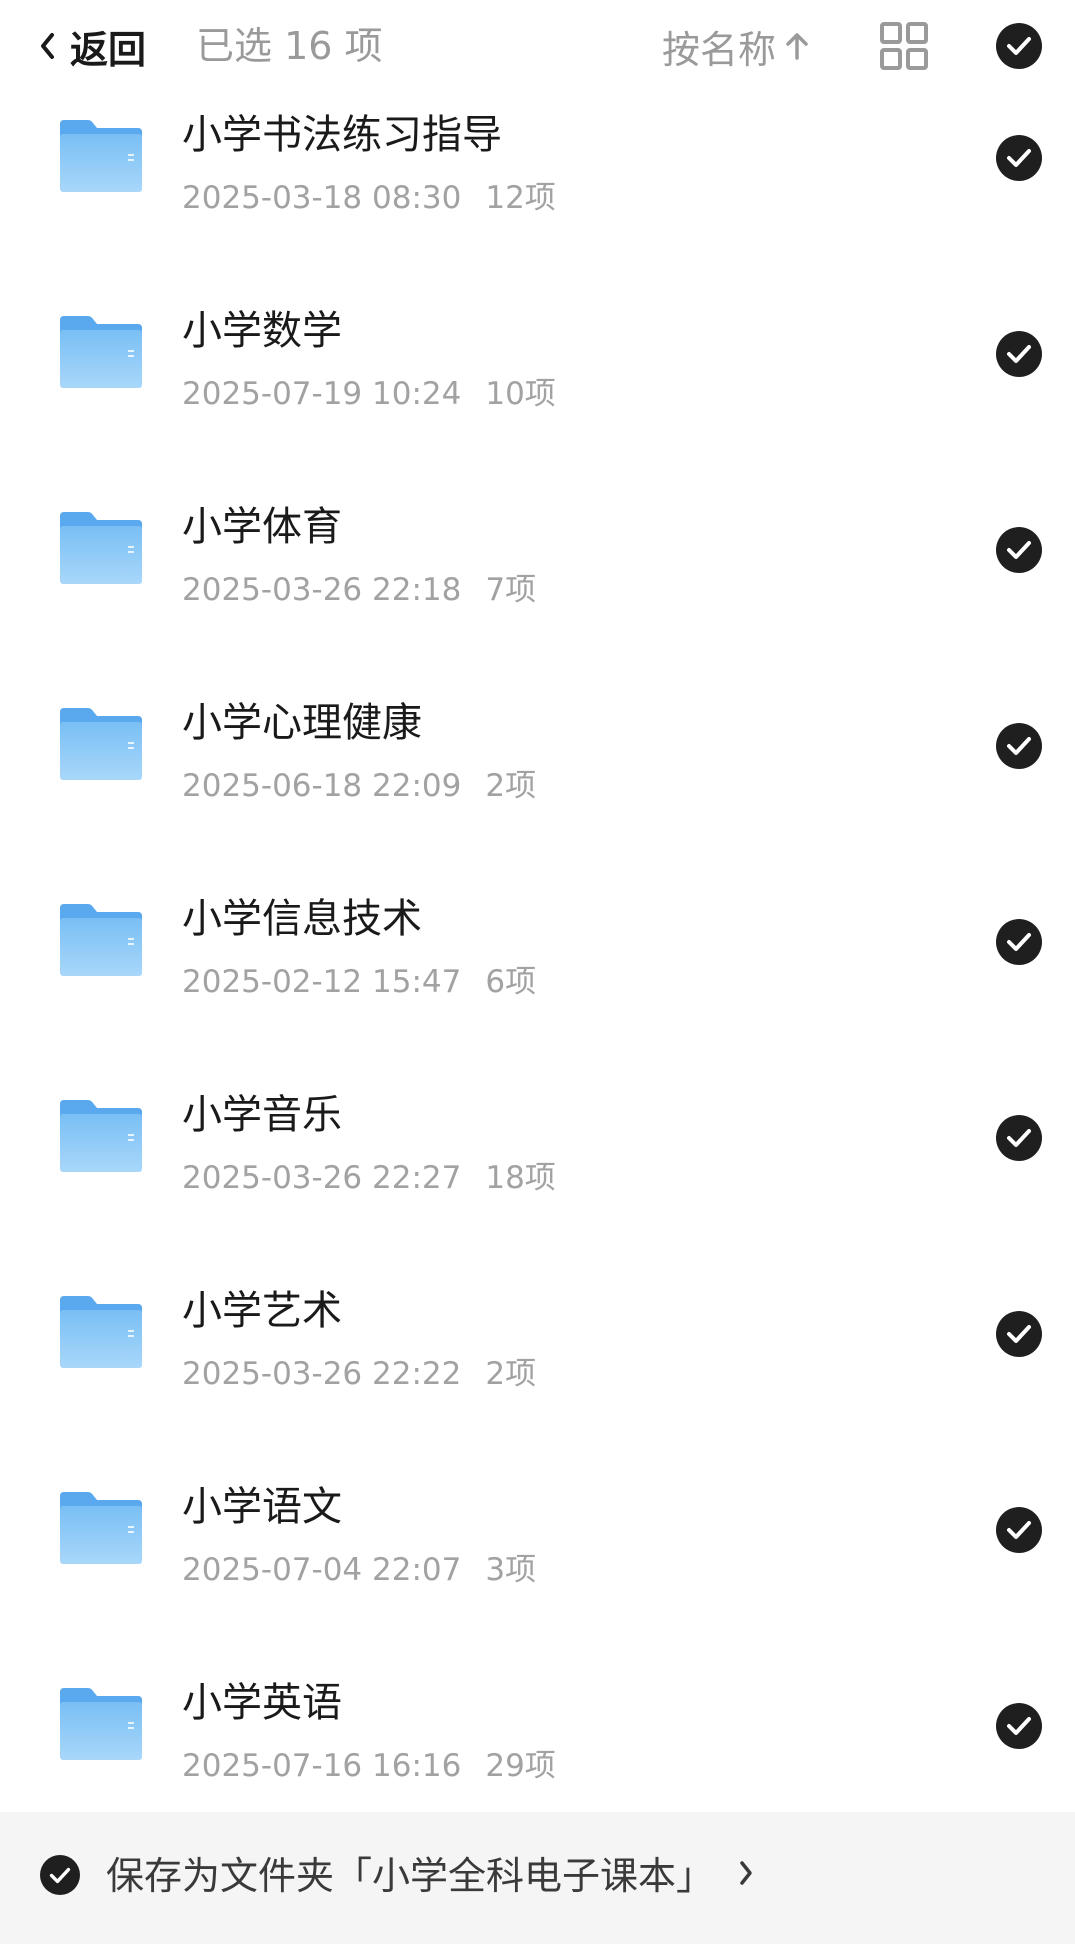  Describe the element at coordinates (322, 590) in the screenshot. I see `folder-date: 2025-03-26 22:18` at that location.